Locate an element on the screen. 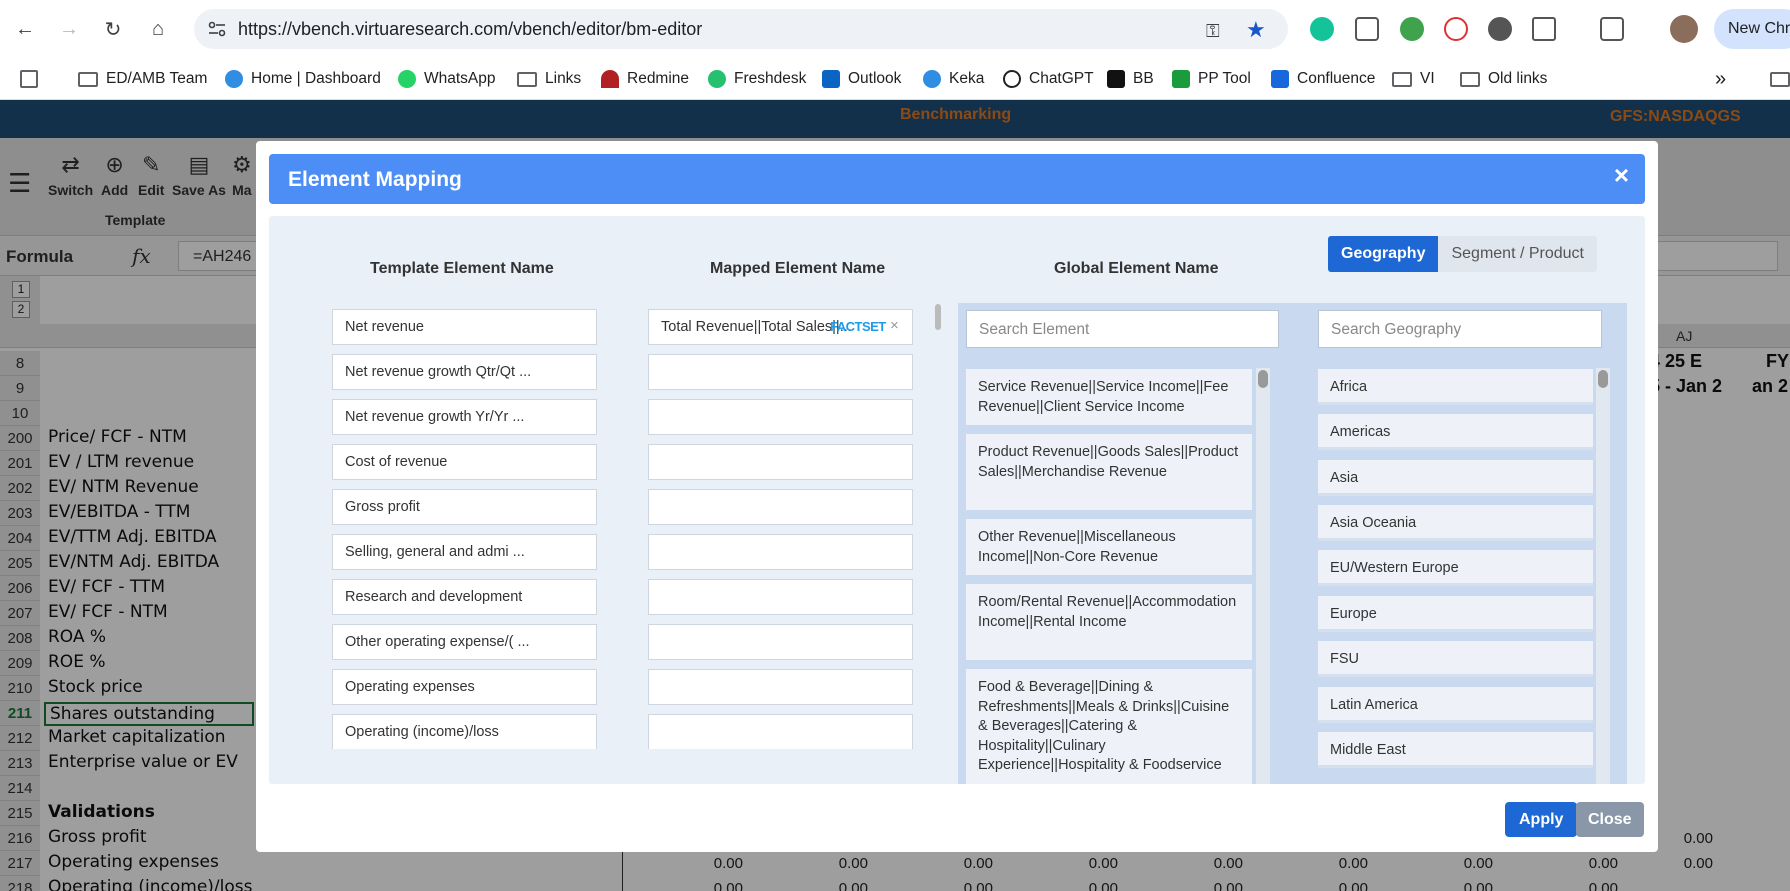  template-element: Gross profit is located at coordinates (464, 507).